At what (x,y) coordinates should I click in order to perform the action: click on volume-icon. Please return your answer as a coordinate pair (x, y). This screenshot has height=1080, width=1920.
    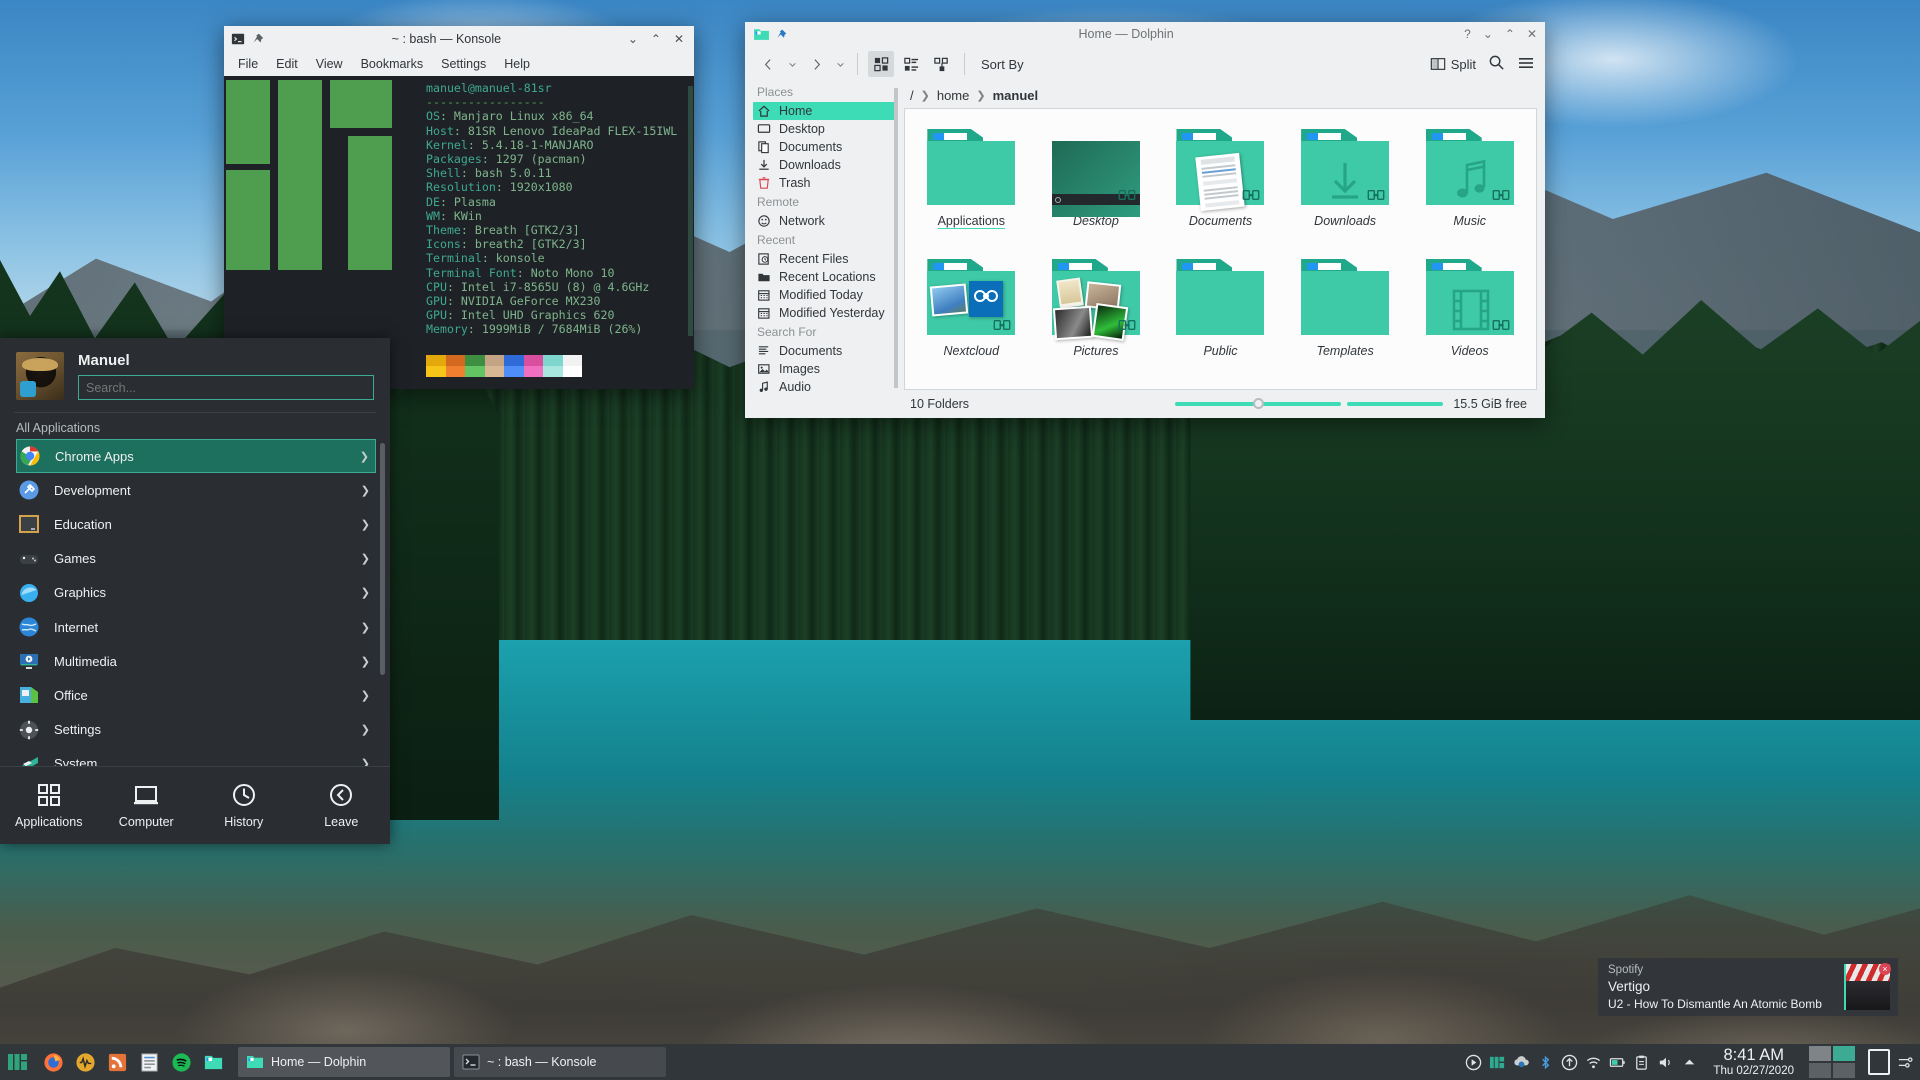
    Looking at the image, I should click on (1665, 1062).